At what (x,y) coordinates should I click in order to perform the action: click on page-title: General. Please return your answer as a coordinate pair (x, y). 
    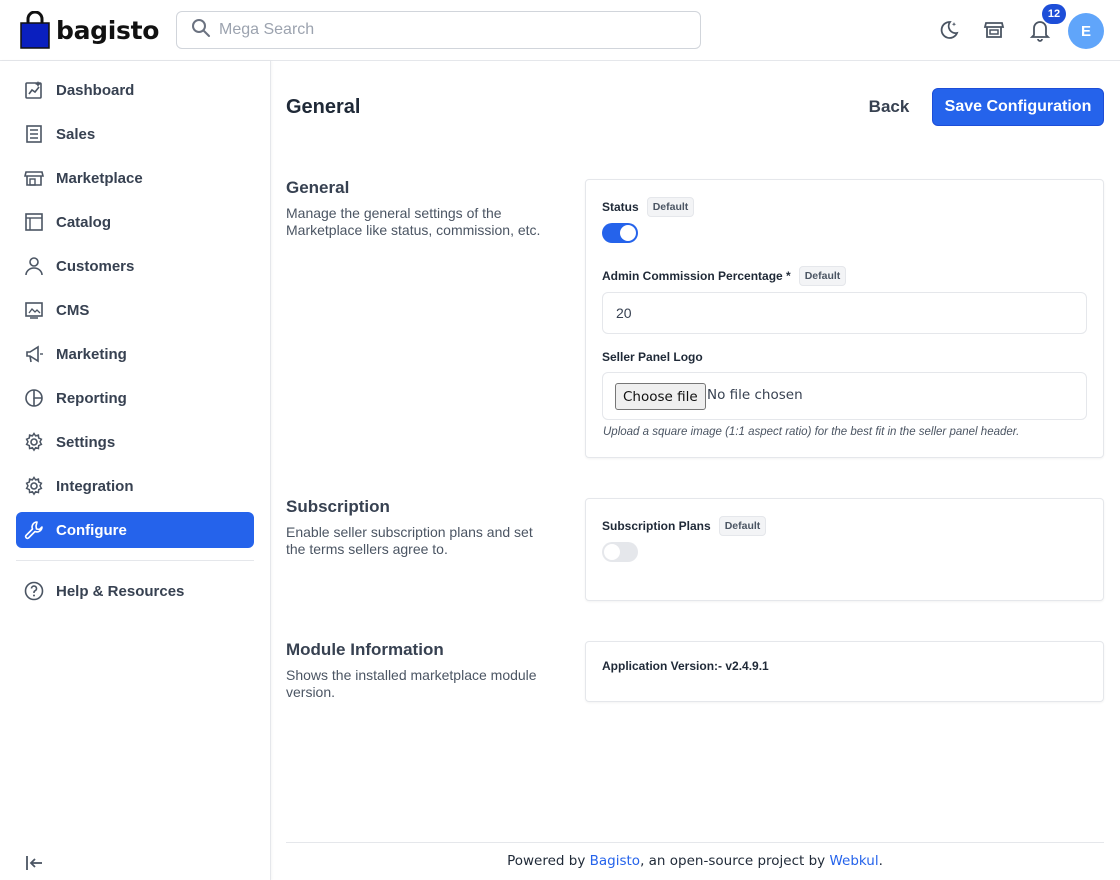
    Looking at the image, I should click on (323, 107).